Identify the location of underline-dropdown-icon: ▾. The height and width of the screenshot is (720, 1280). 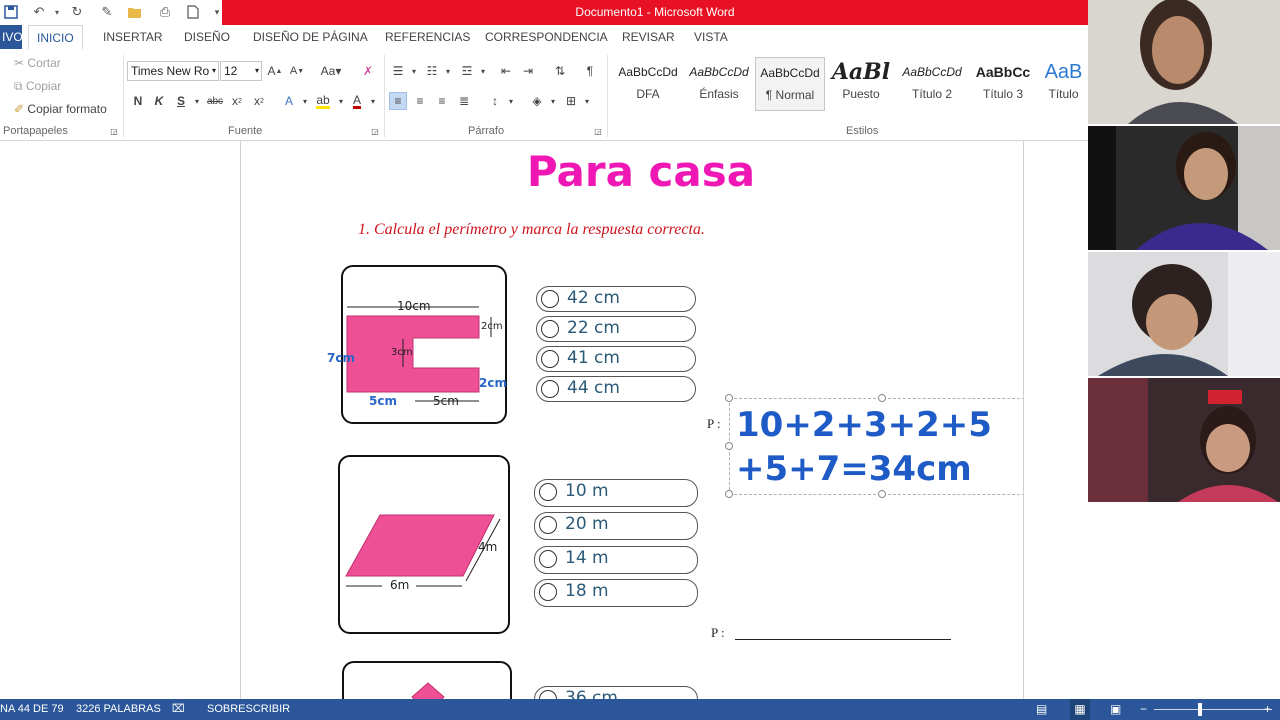
(197, 101).